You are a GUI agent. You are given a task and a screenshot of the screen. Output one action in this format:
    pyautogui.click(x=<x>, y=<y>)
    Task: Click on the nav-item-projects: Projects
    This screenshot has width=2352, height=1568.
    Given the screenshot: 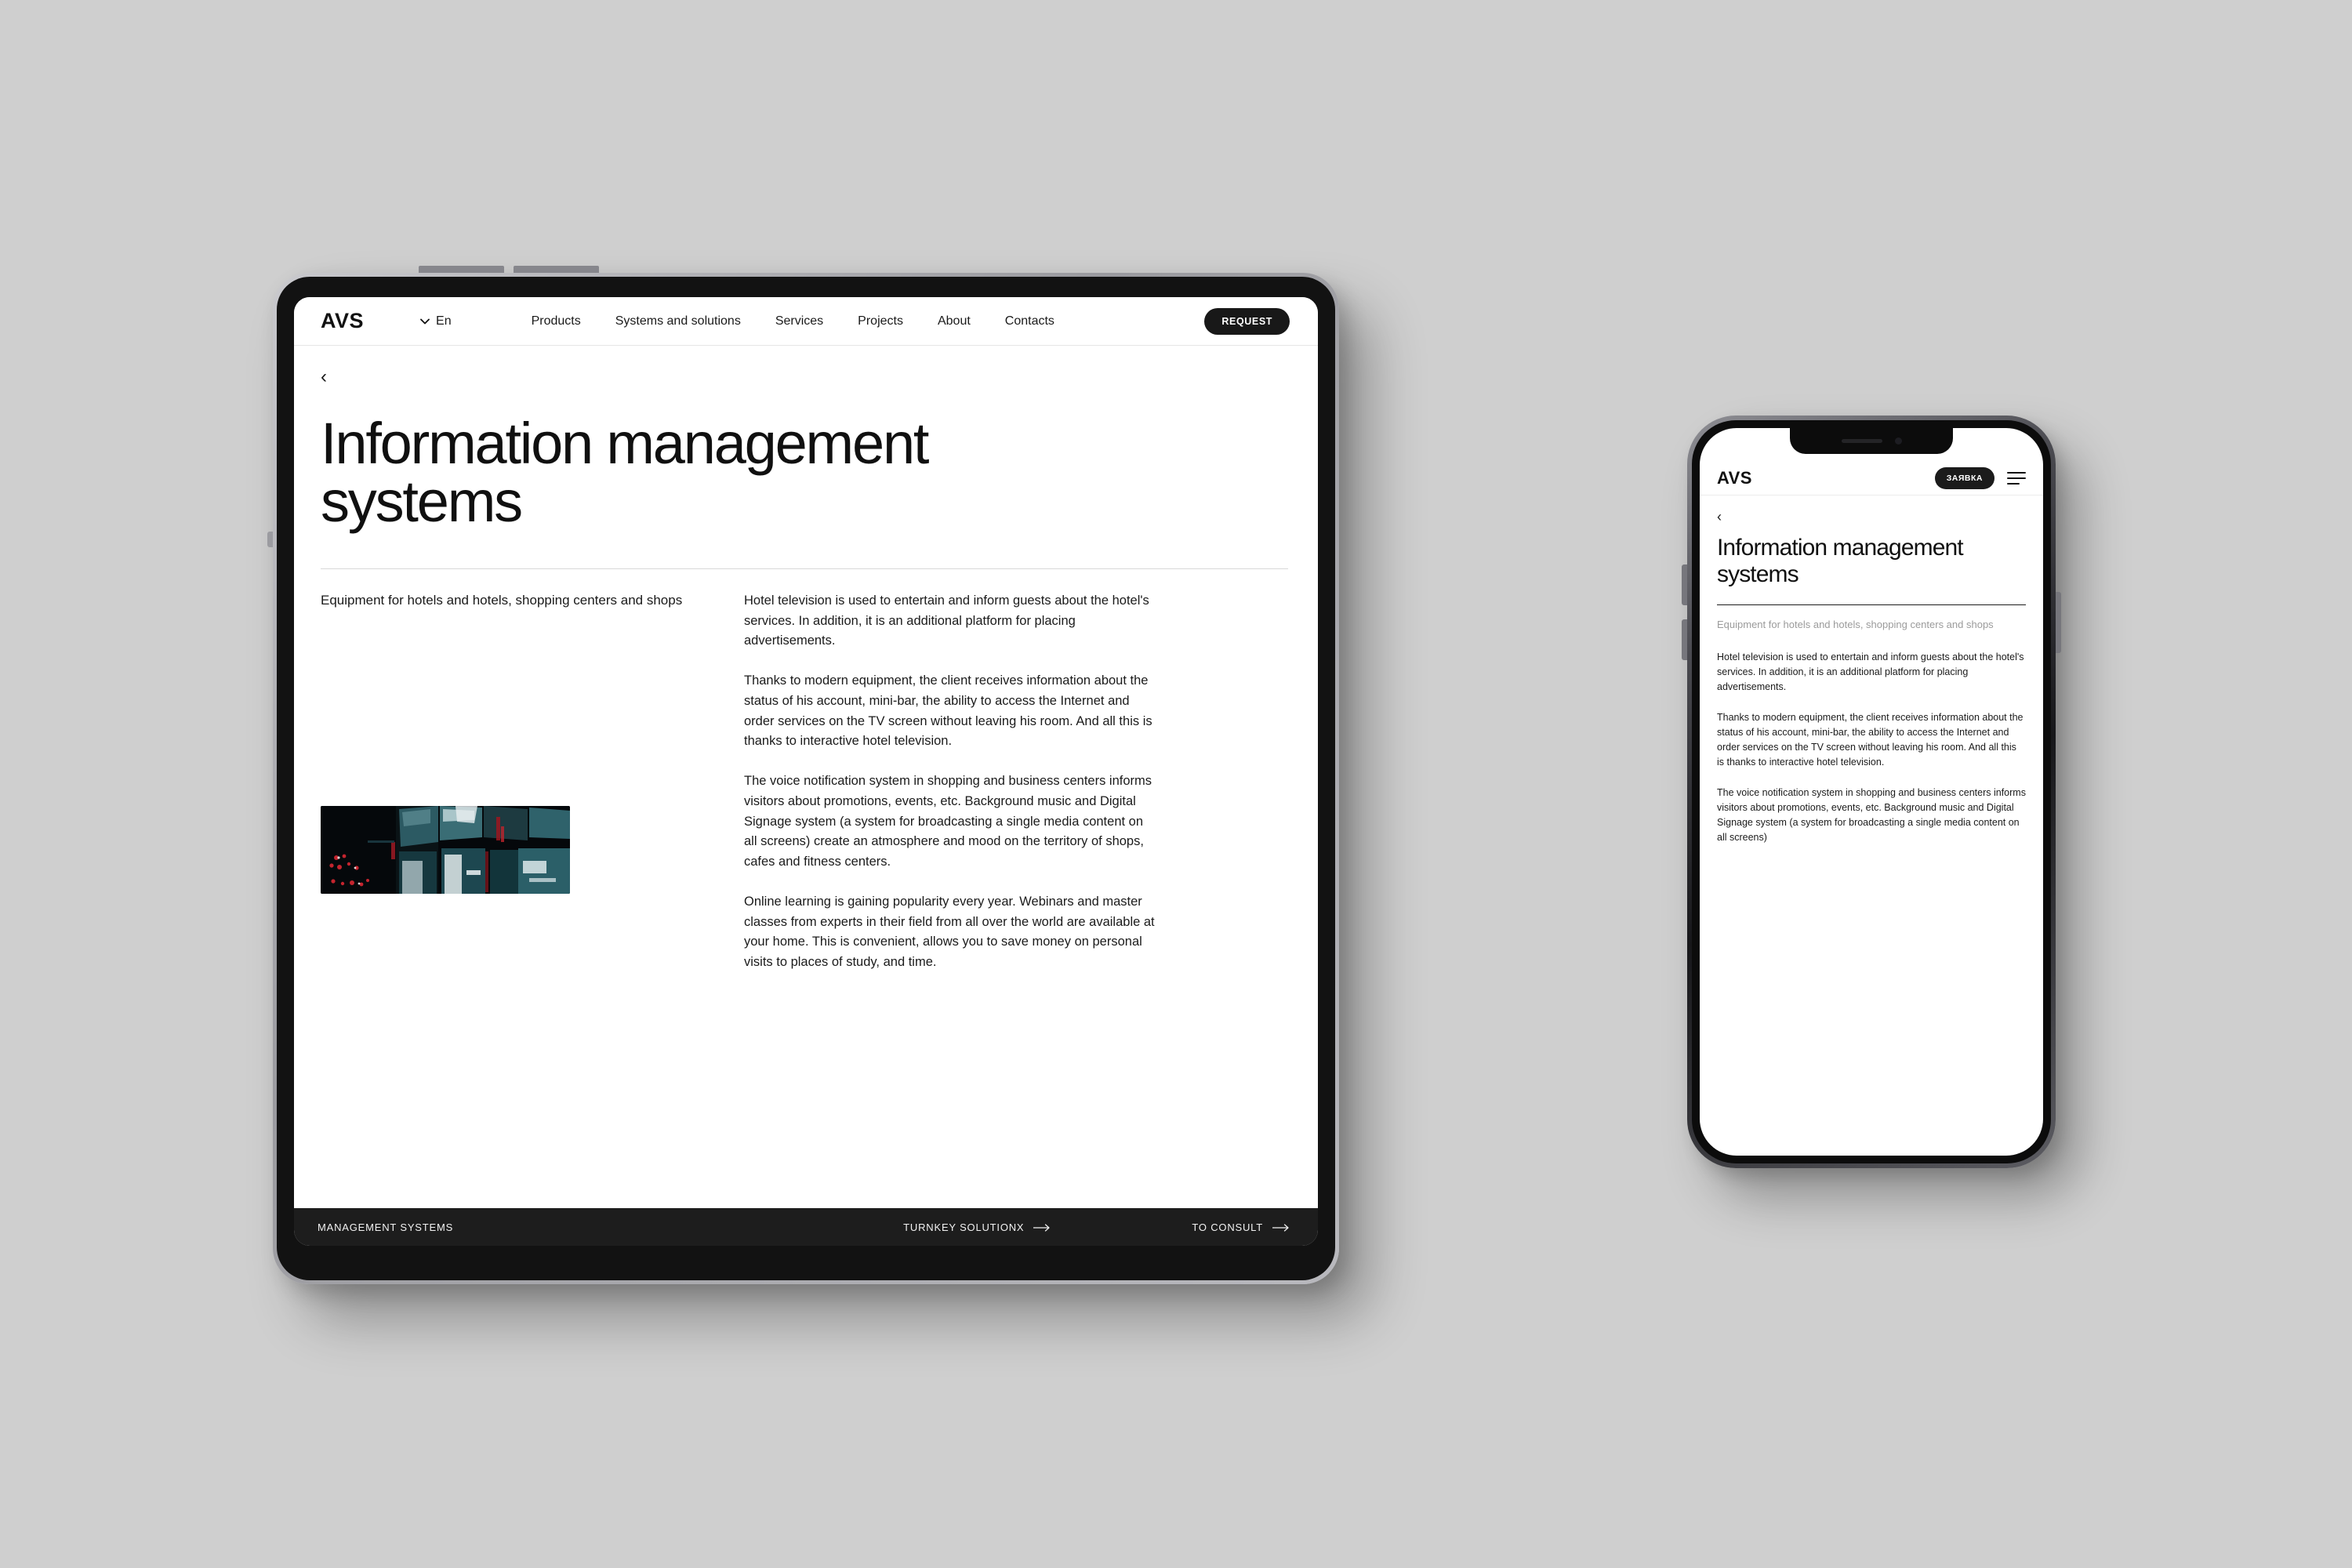 What is the action you would take?
    pyautogui.click(x=881, y=321)
    